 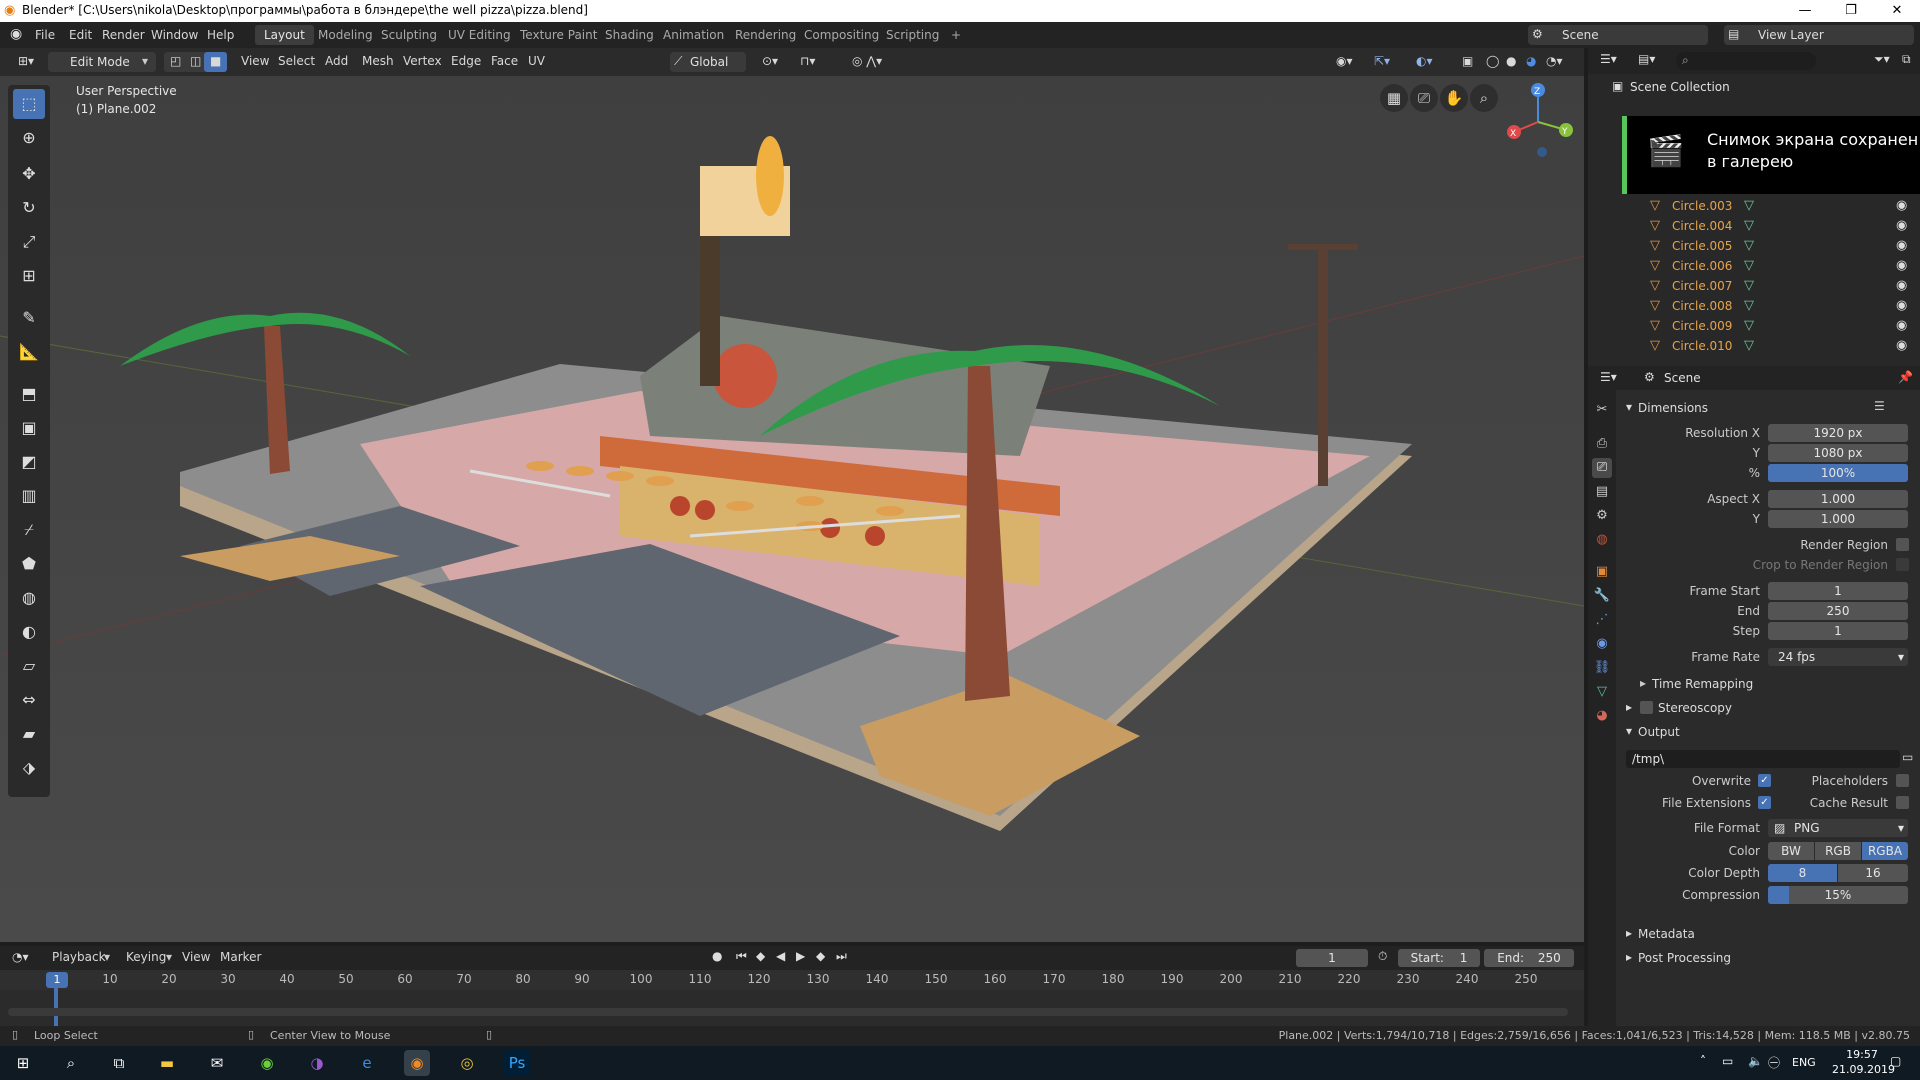 I want to click on output-header: Output, so click(x=1659, y=732).